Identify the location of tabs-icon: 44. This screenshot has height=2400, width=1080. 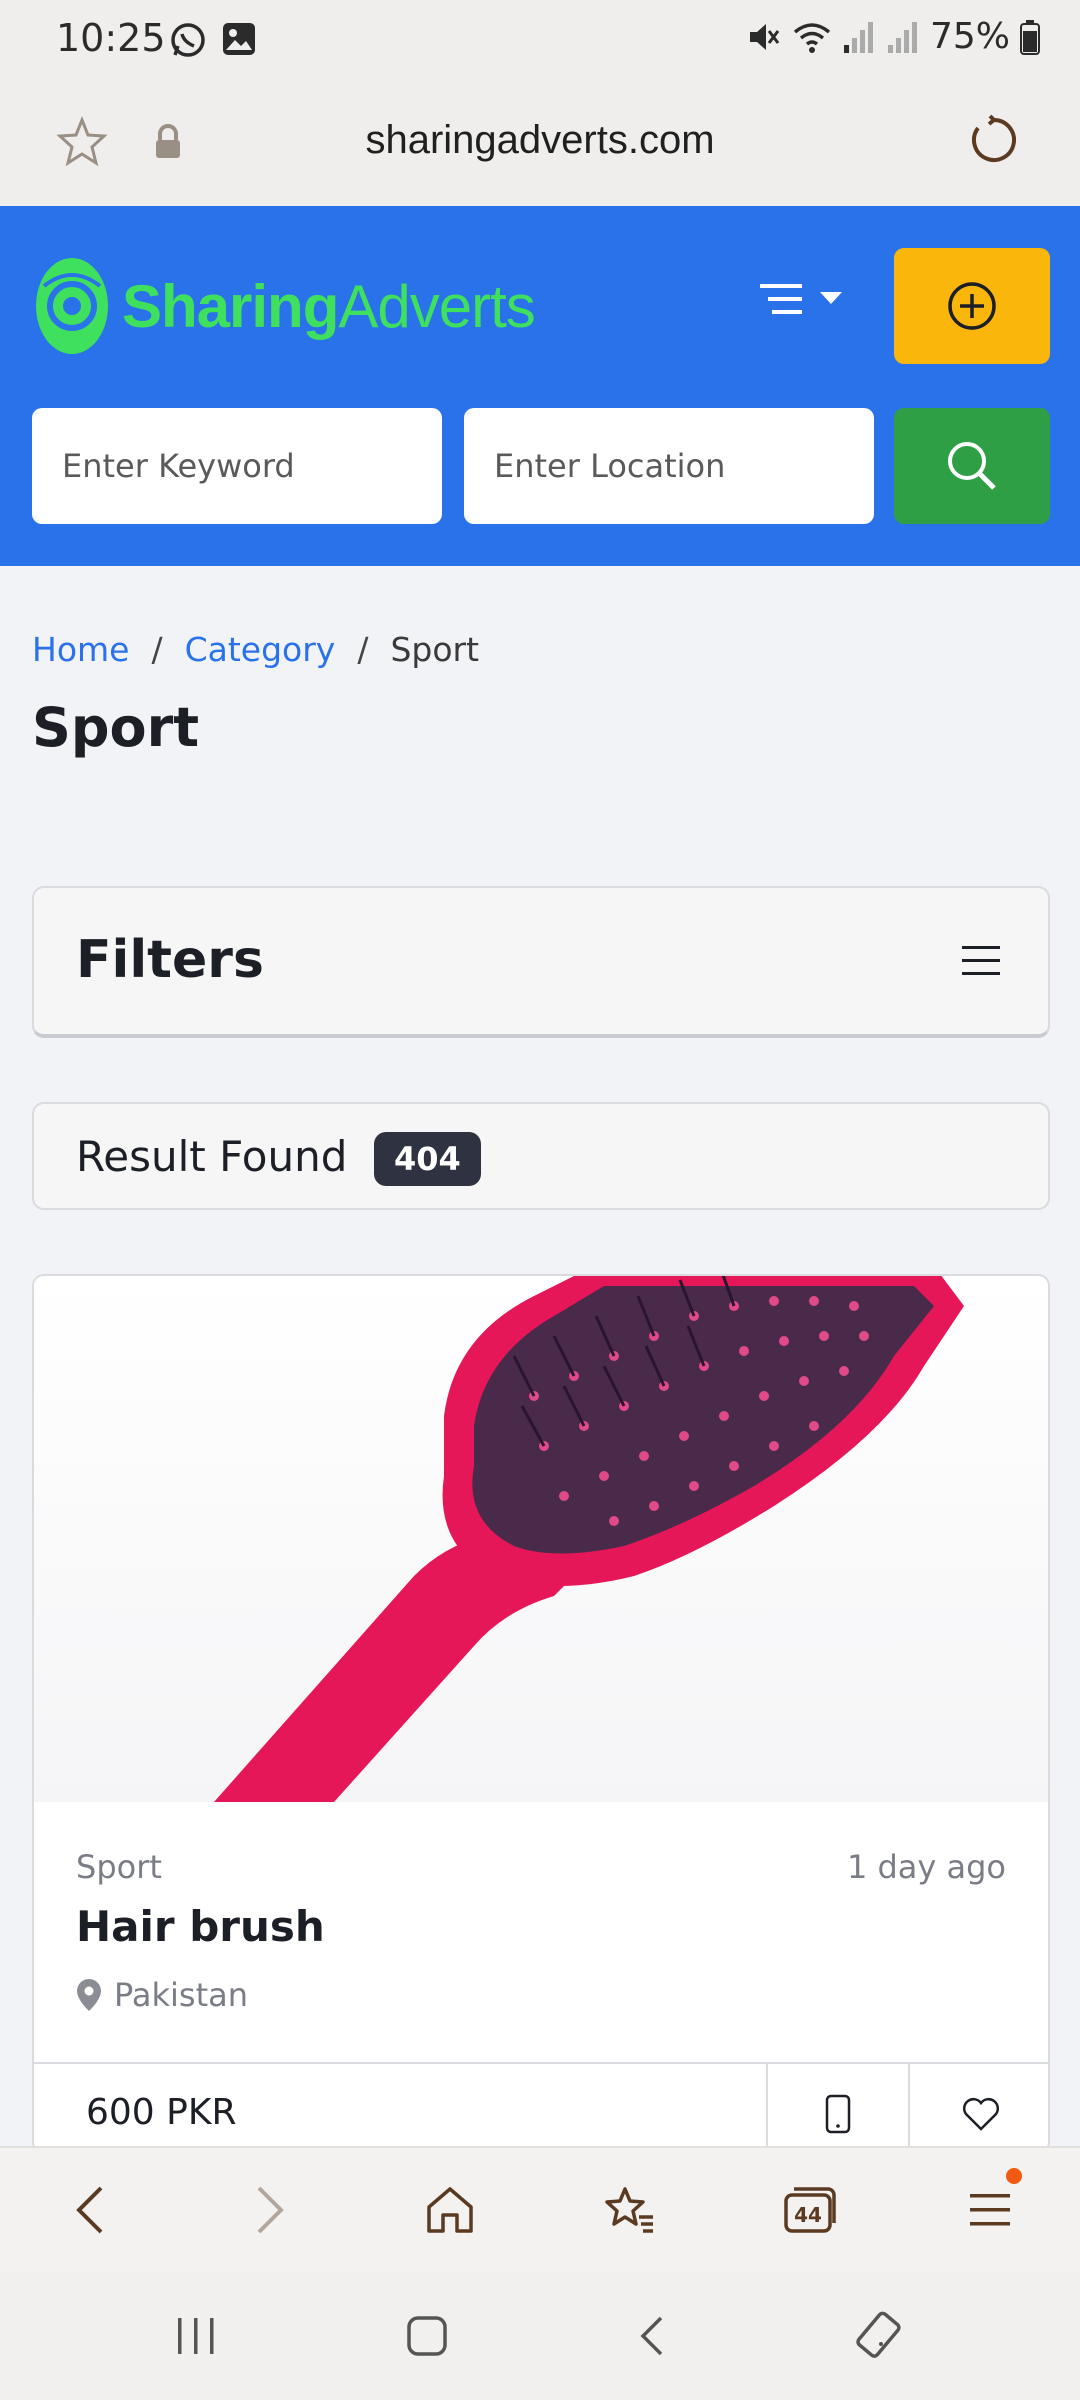
(810, 2210).